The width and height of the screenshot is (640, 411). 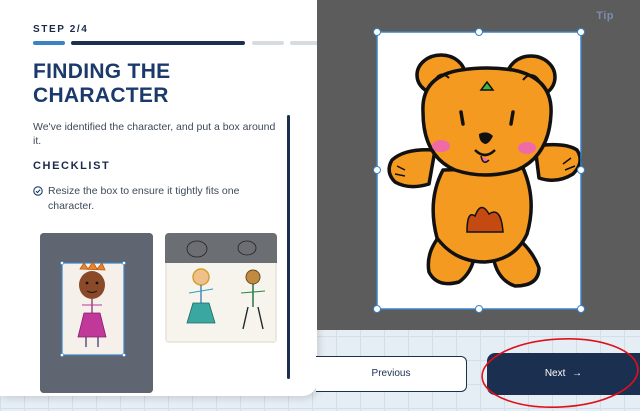 What do you see at coordinates (577, 373) in the screenshot?
I see `arrow-right-icon: →` at bounding box center [577, 373].